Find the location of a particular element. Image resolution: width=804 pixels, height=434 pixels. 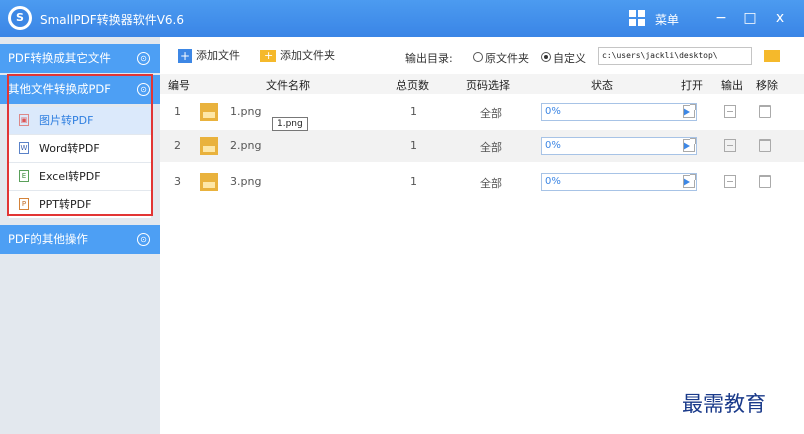

file-name-tooltip: 1.png is located at coordinates (290, 124).